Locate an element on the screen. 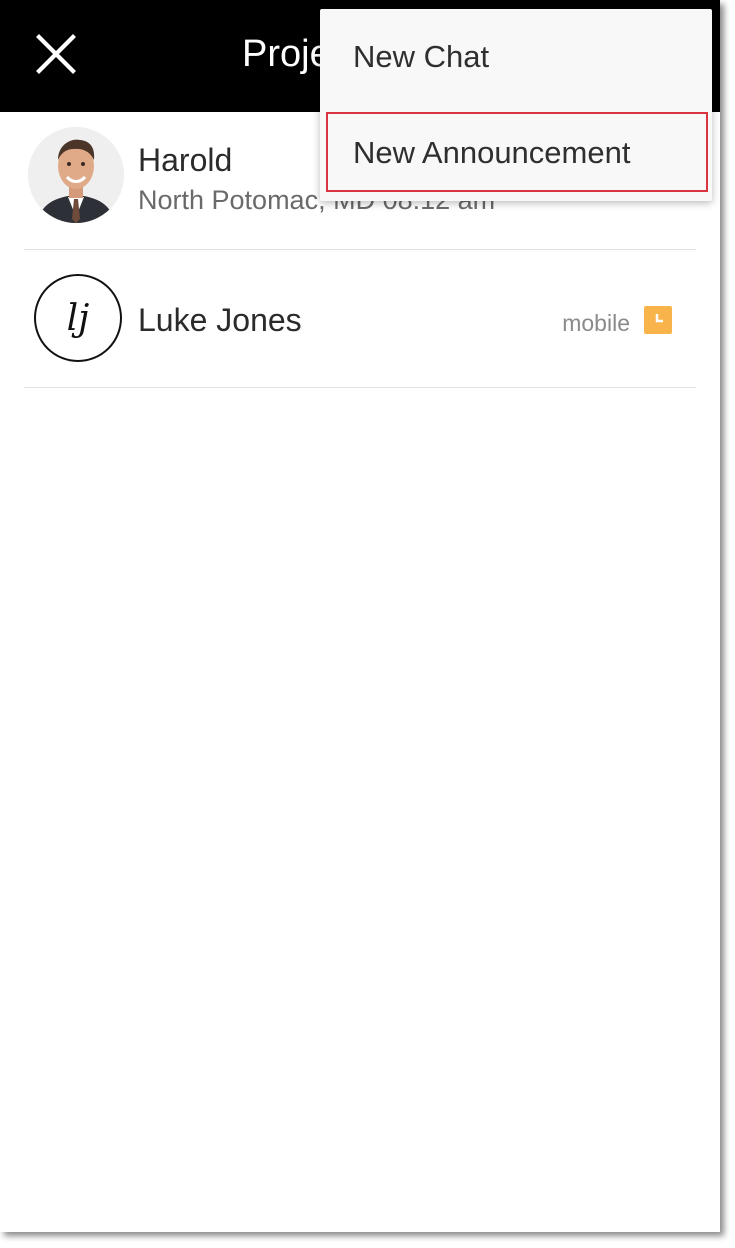  avatar is located at coordinates (76, 175).